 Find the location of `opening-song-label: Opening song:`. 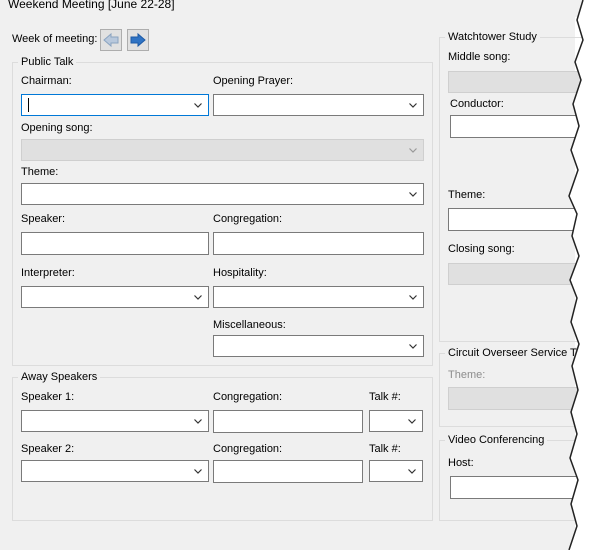

opening-song-label: Opening song: is located at coordinates (57, 128).